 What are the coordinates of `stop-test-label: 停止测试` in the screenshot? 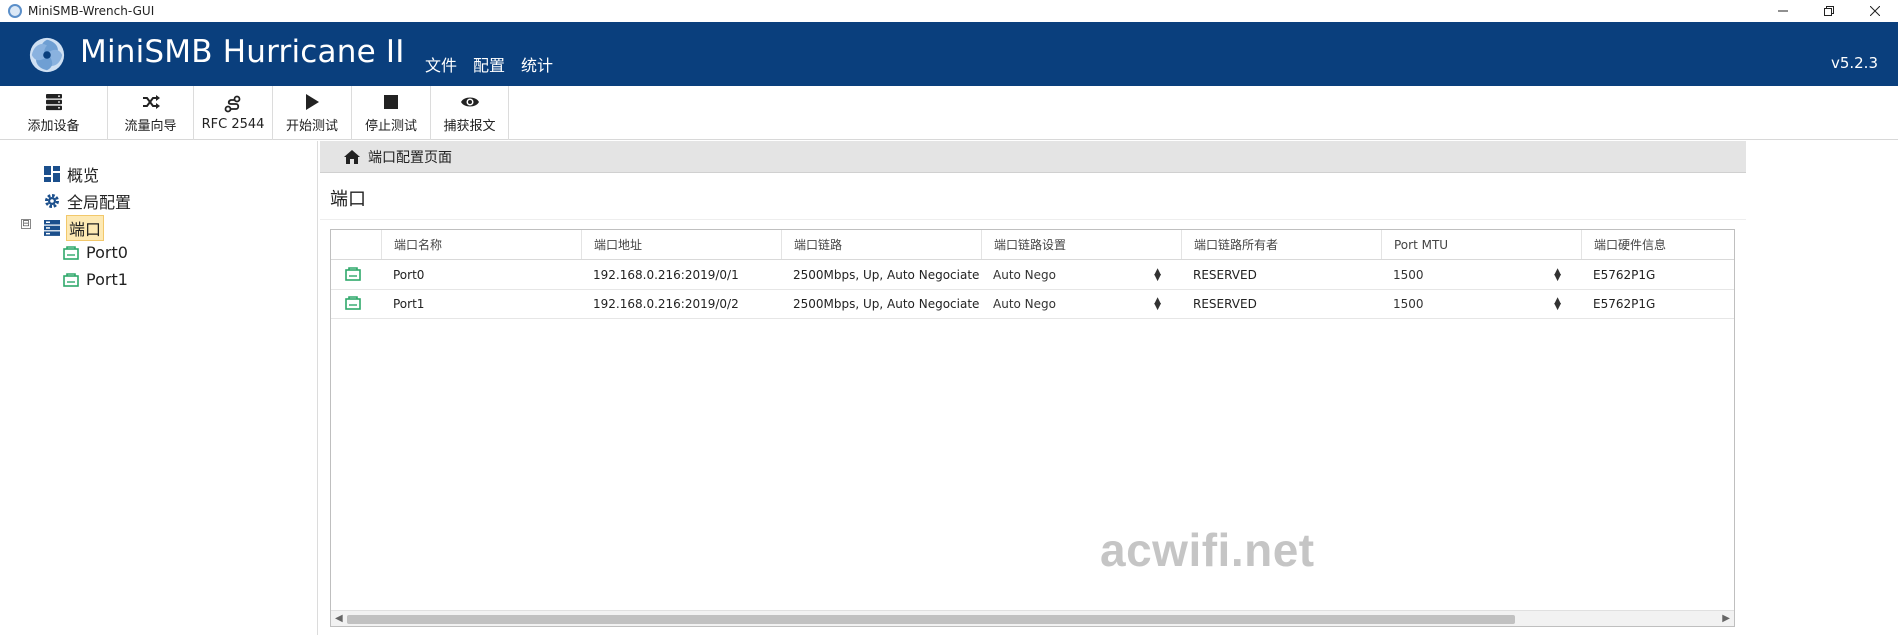 It's located at (390, 126).